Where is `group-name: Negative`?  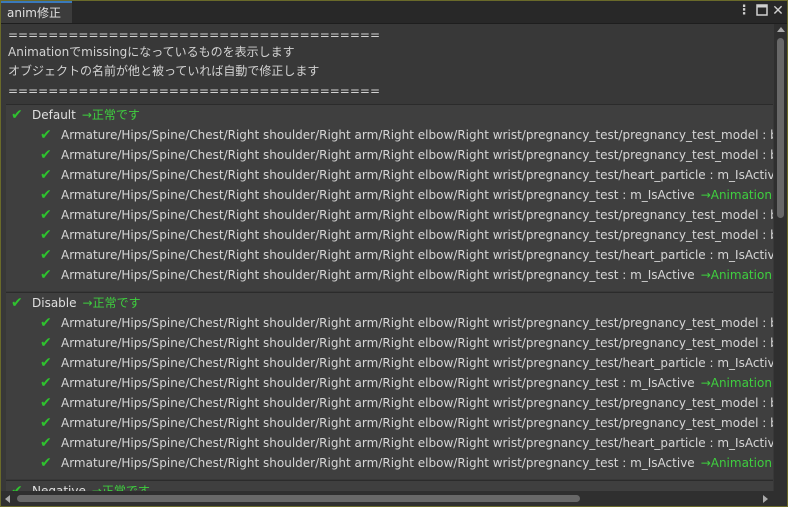 group-name: Negative is located at coordinates (59, 487).